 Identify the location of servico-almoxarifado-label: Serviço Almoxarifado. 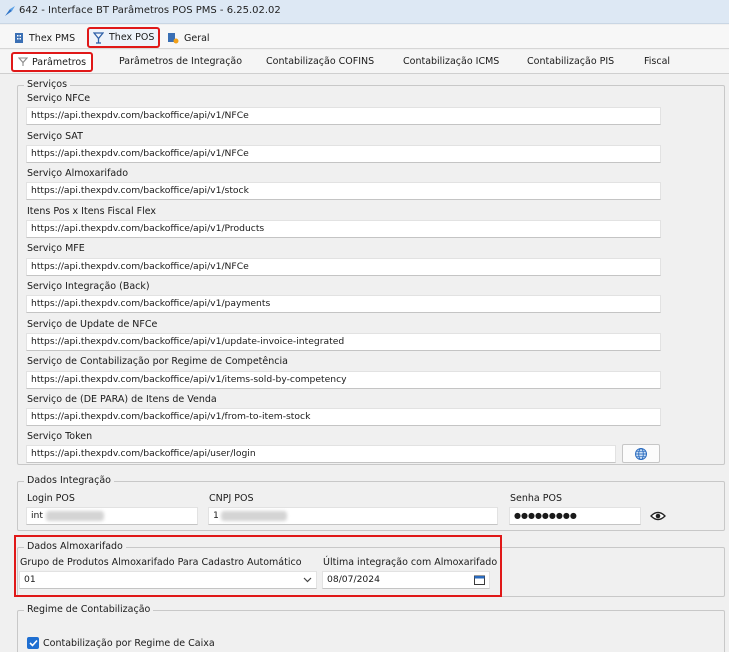
(78, 173).